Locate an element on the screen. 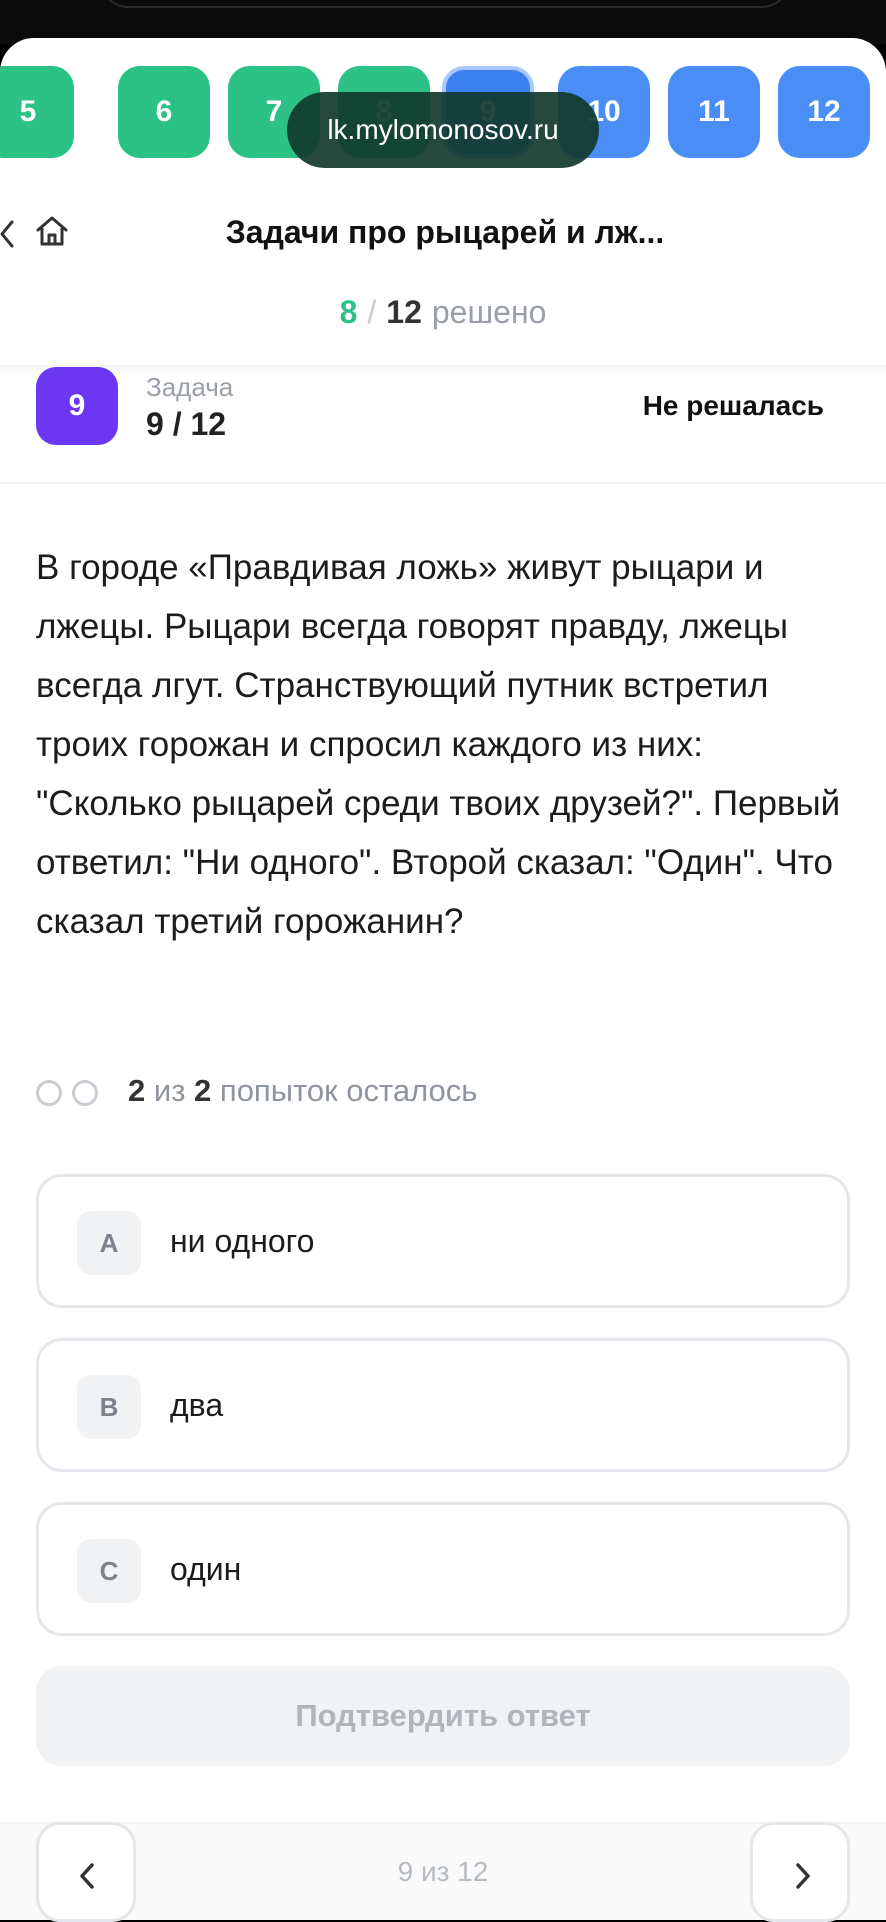 Image resolution: width=886 pixels, height=1922 pixels. attempts-suffix: попыток осталось is located at coordinates (348, 1090).